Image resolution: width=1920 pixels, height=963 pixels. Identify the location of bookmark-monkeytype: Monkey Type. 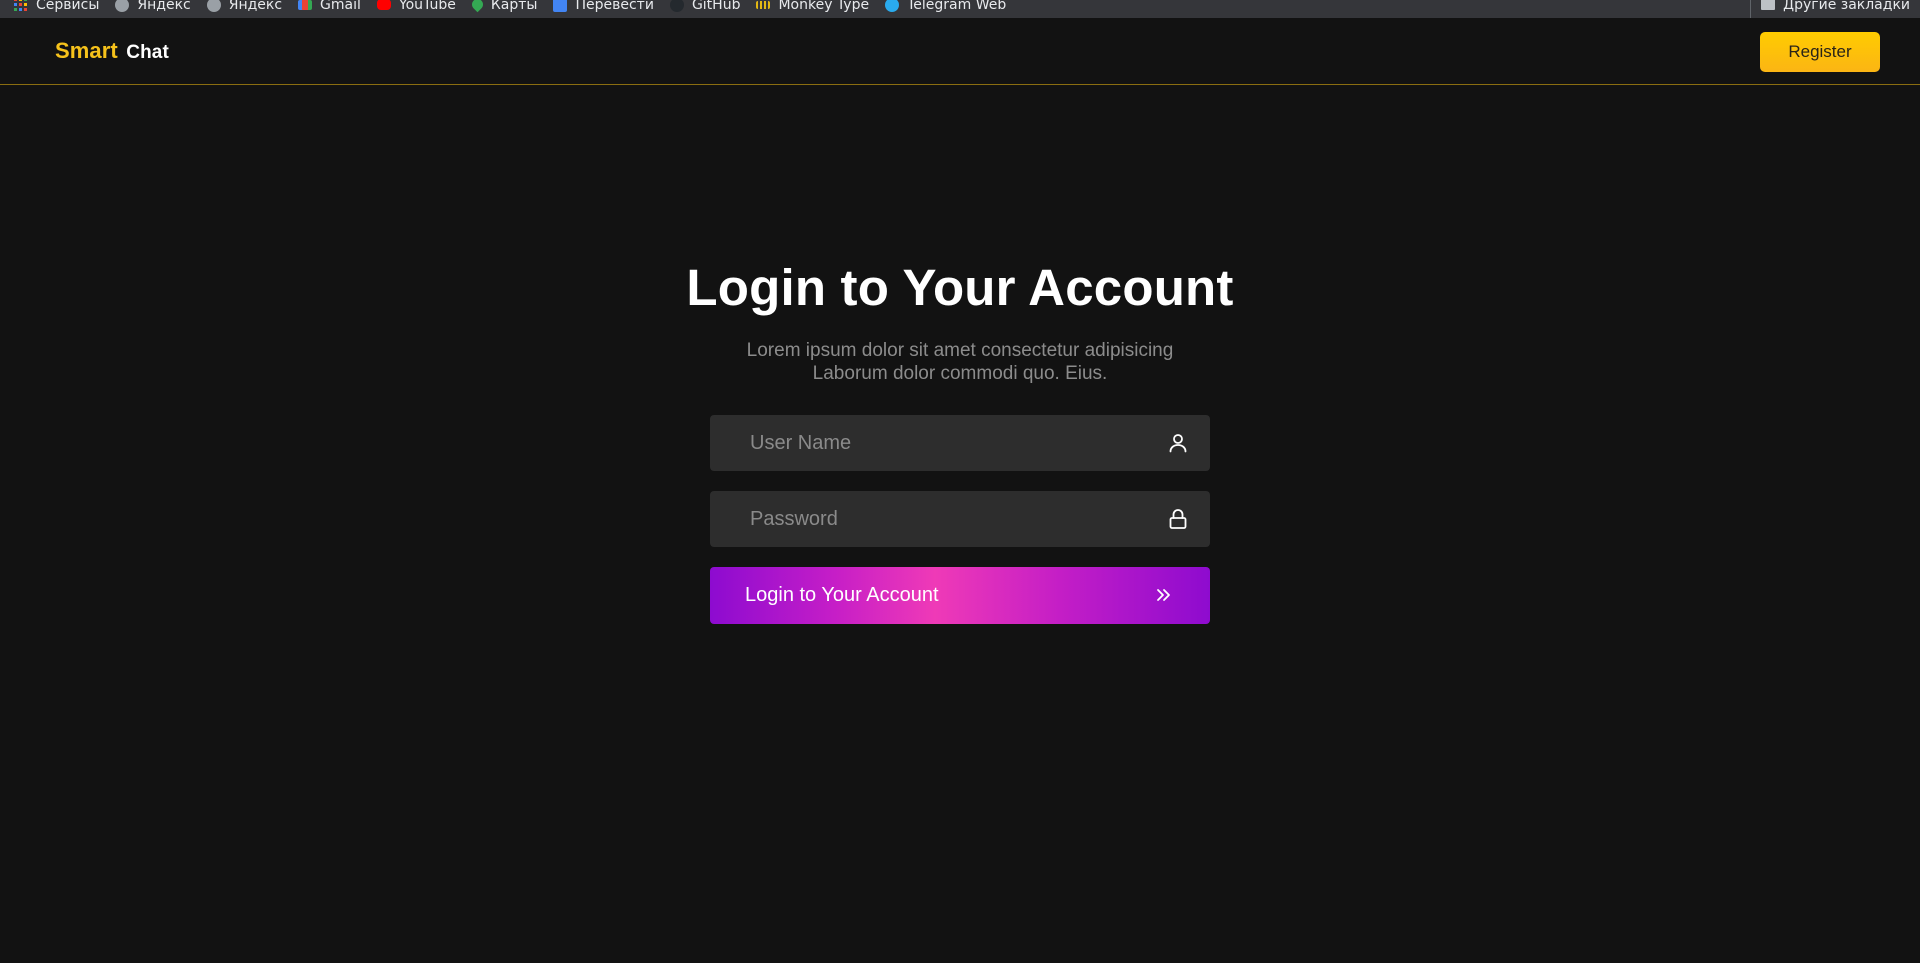
(812, 9).